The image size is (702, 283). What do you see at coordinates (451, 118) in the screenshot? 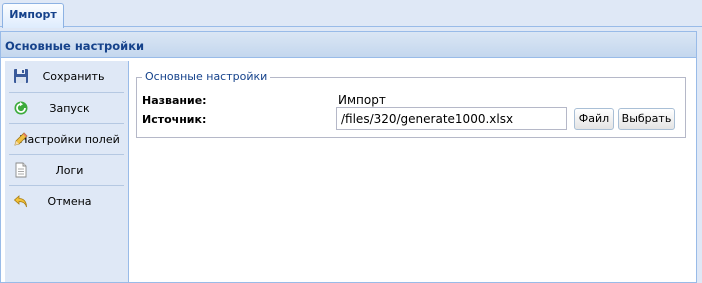
I see `source-input` at bounding box center [451, 118].